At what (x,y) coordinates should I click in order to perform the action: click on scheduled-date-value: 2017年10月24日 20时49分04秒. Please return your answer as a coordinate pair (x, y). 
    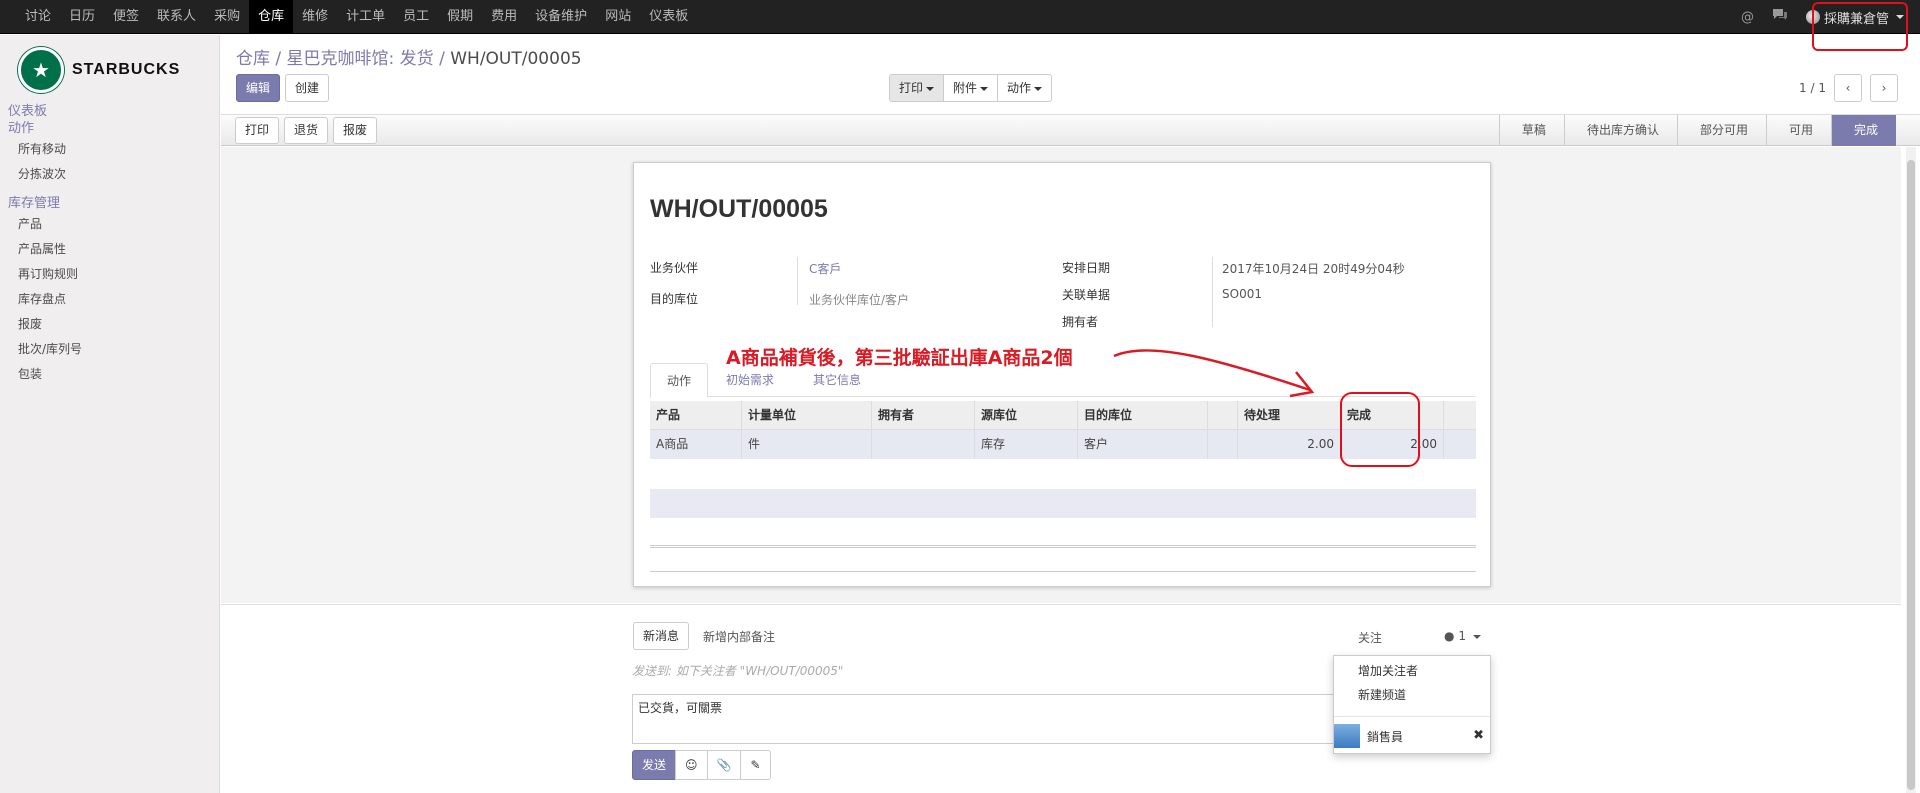
    Looking at the image, I should click on (1313, 268).